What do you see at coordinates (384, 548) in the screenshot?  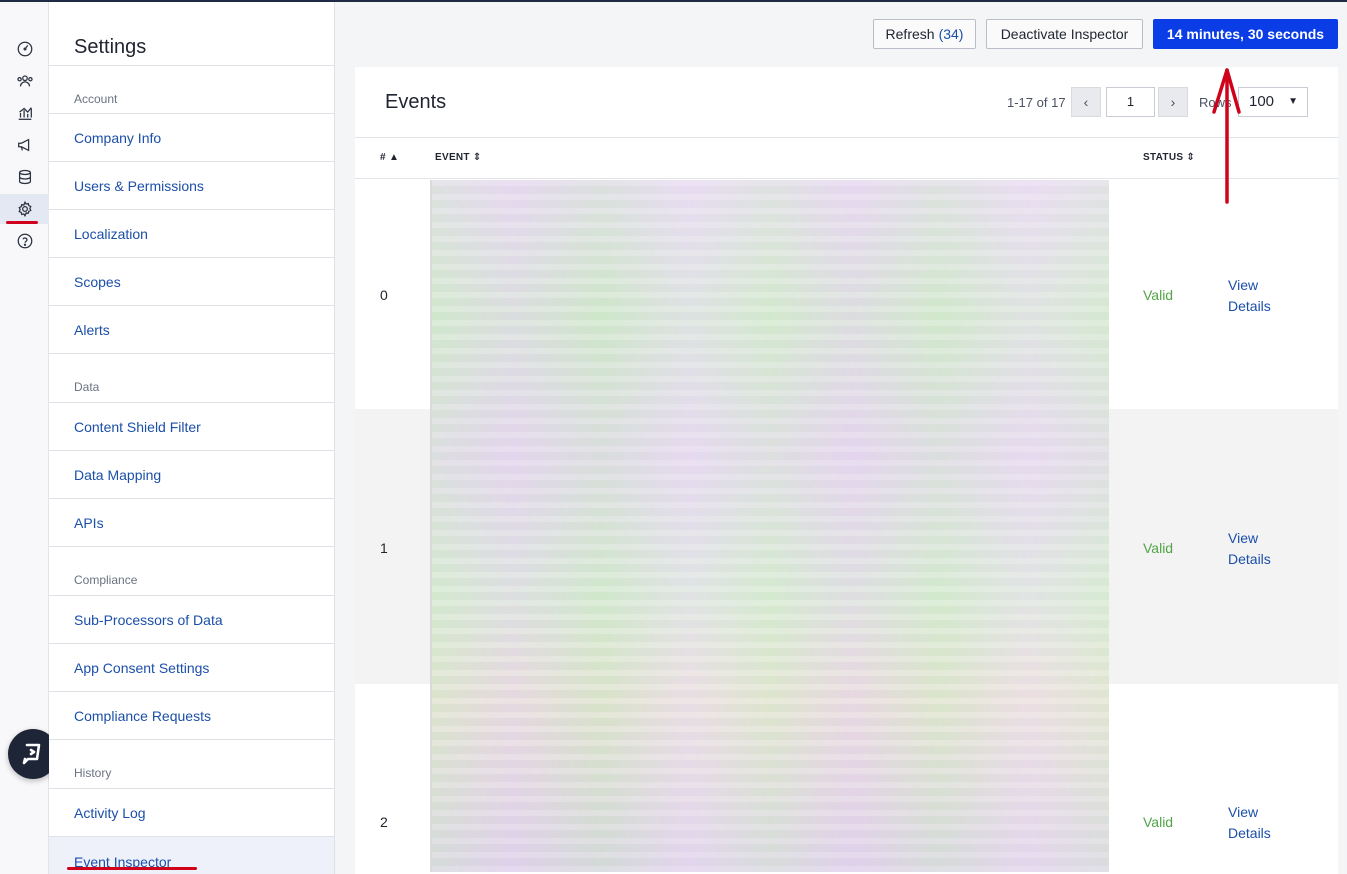 I see `row-number: 1` at bounding box center [384, 548].